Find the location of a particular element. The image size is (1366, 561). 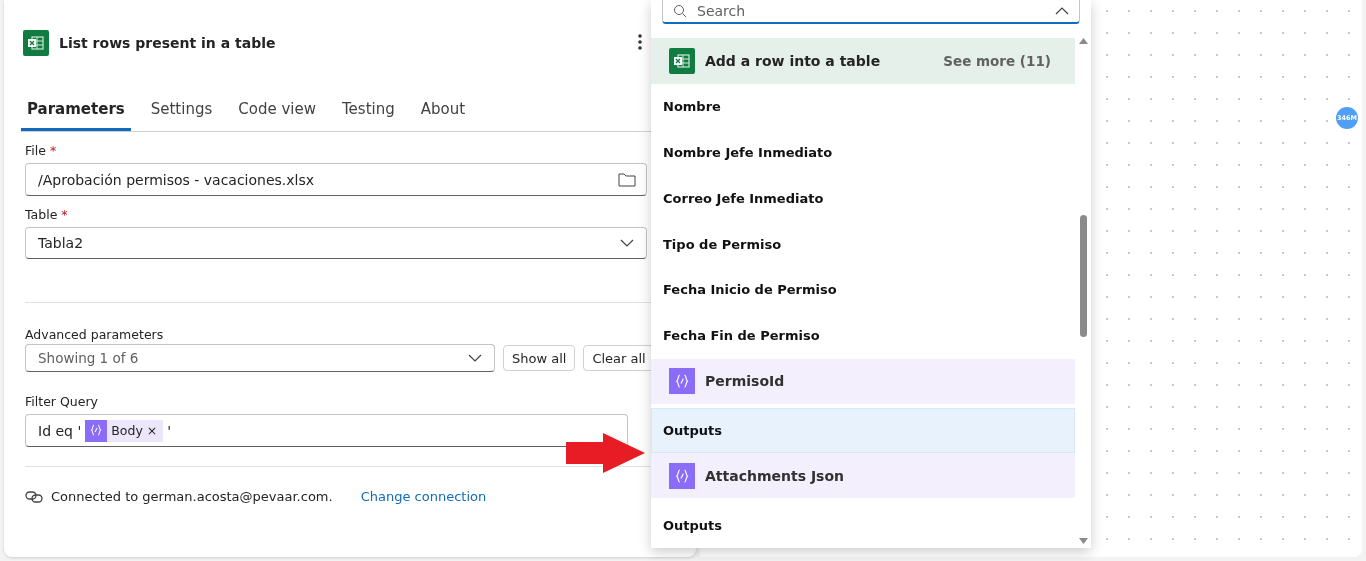

query-text: ' is located at coordinates (169, 430).